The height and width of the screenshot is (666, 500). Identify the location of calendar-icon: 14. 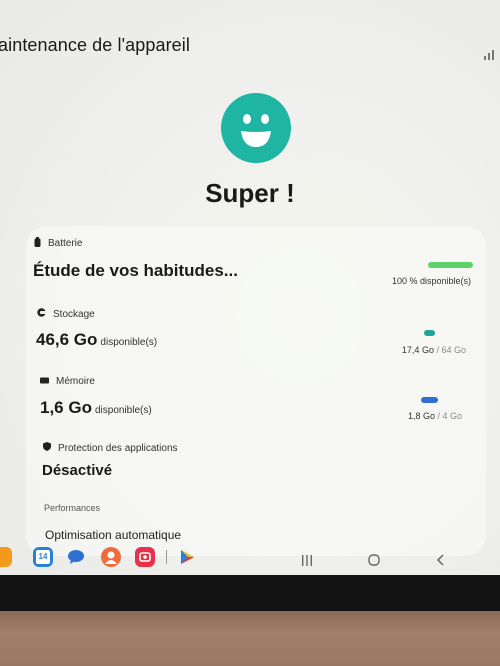
(43, 557).